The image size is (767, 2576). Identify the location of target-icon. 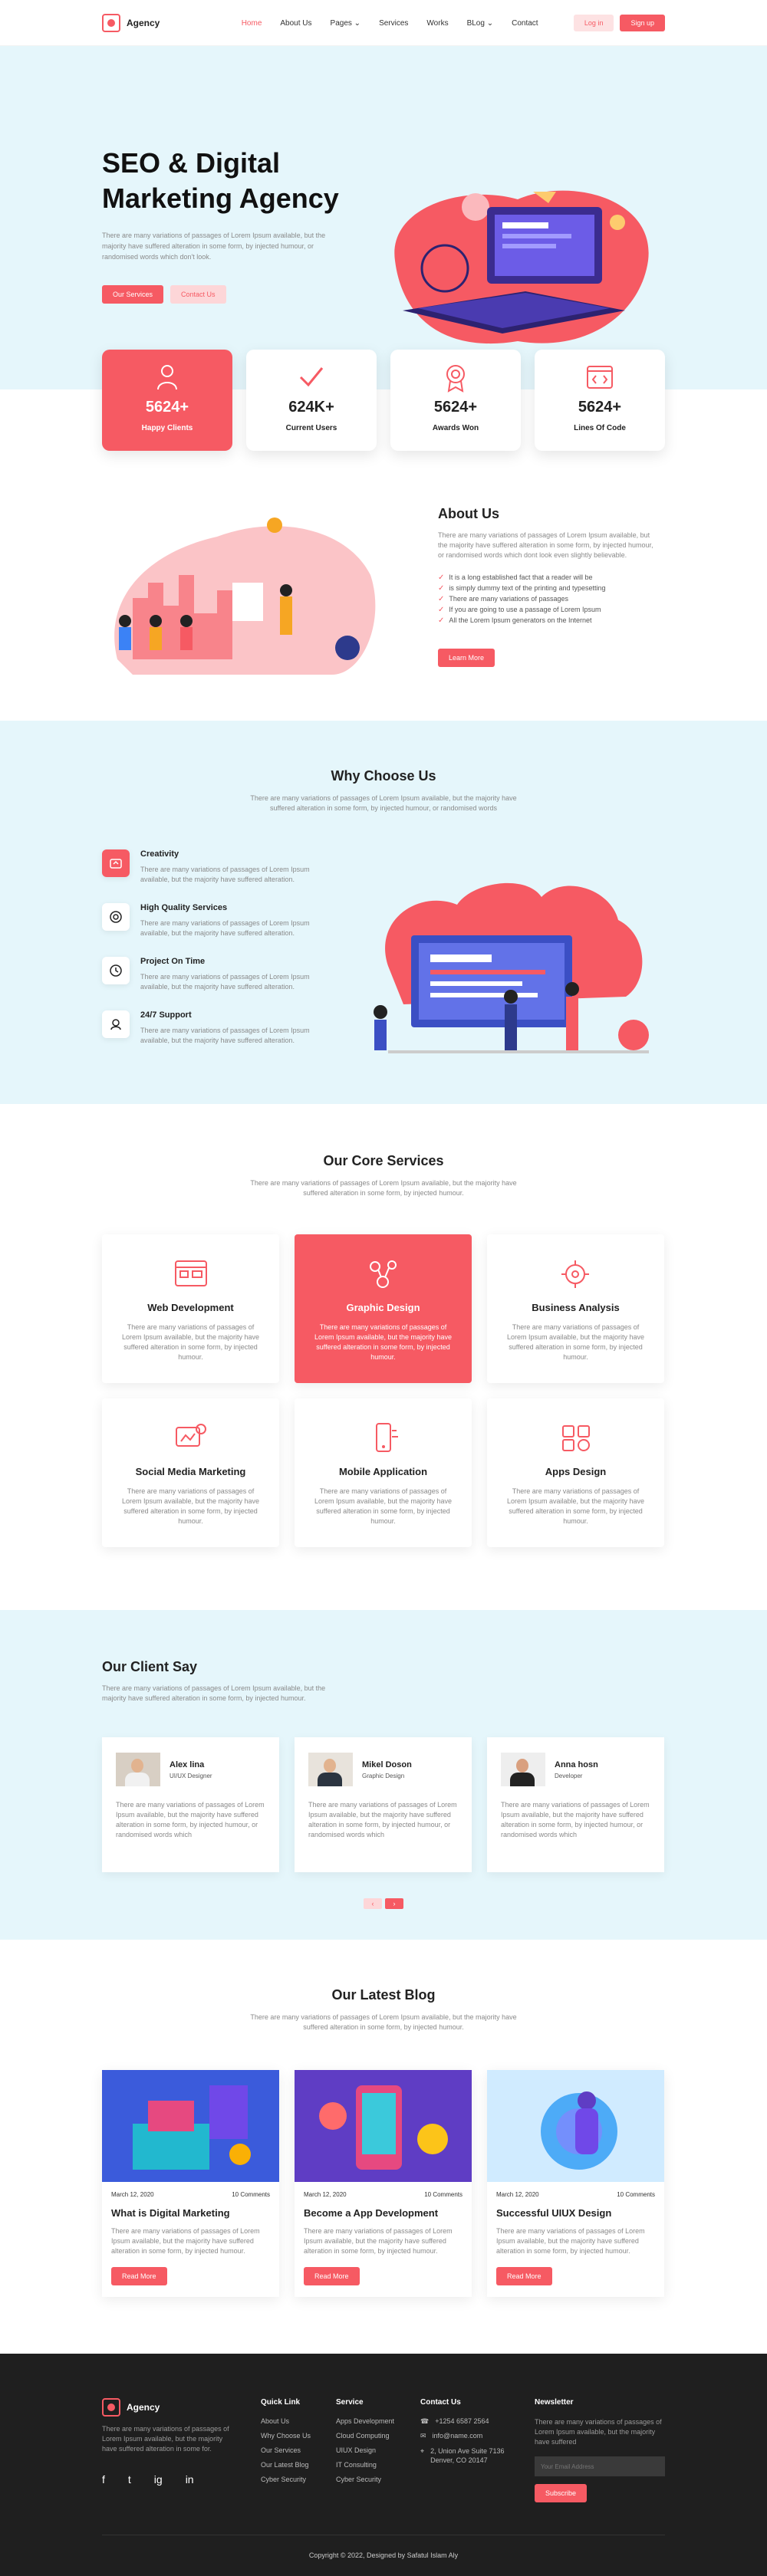
(116, 917).